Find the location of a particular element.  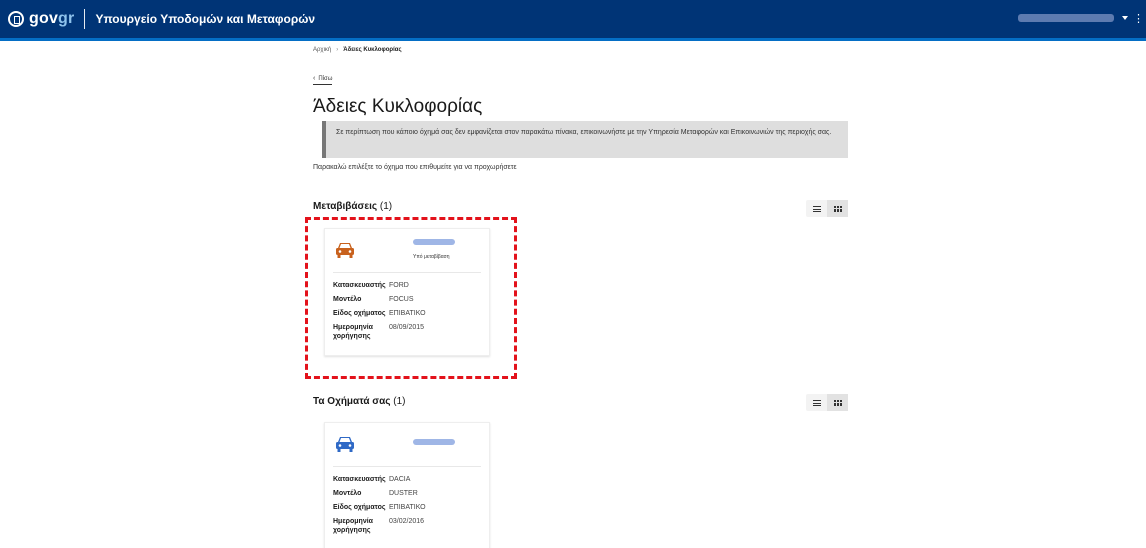

user-menu is located at coordinates (1073, 18).